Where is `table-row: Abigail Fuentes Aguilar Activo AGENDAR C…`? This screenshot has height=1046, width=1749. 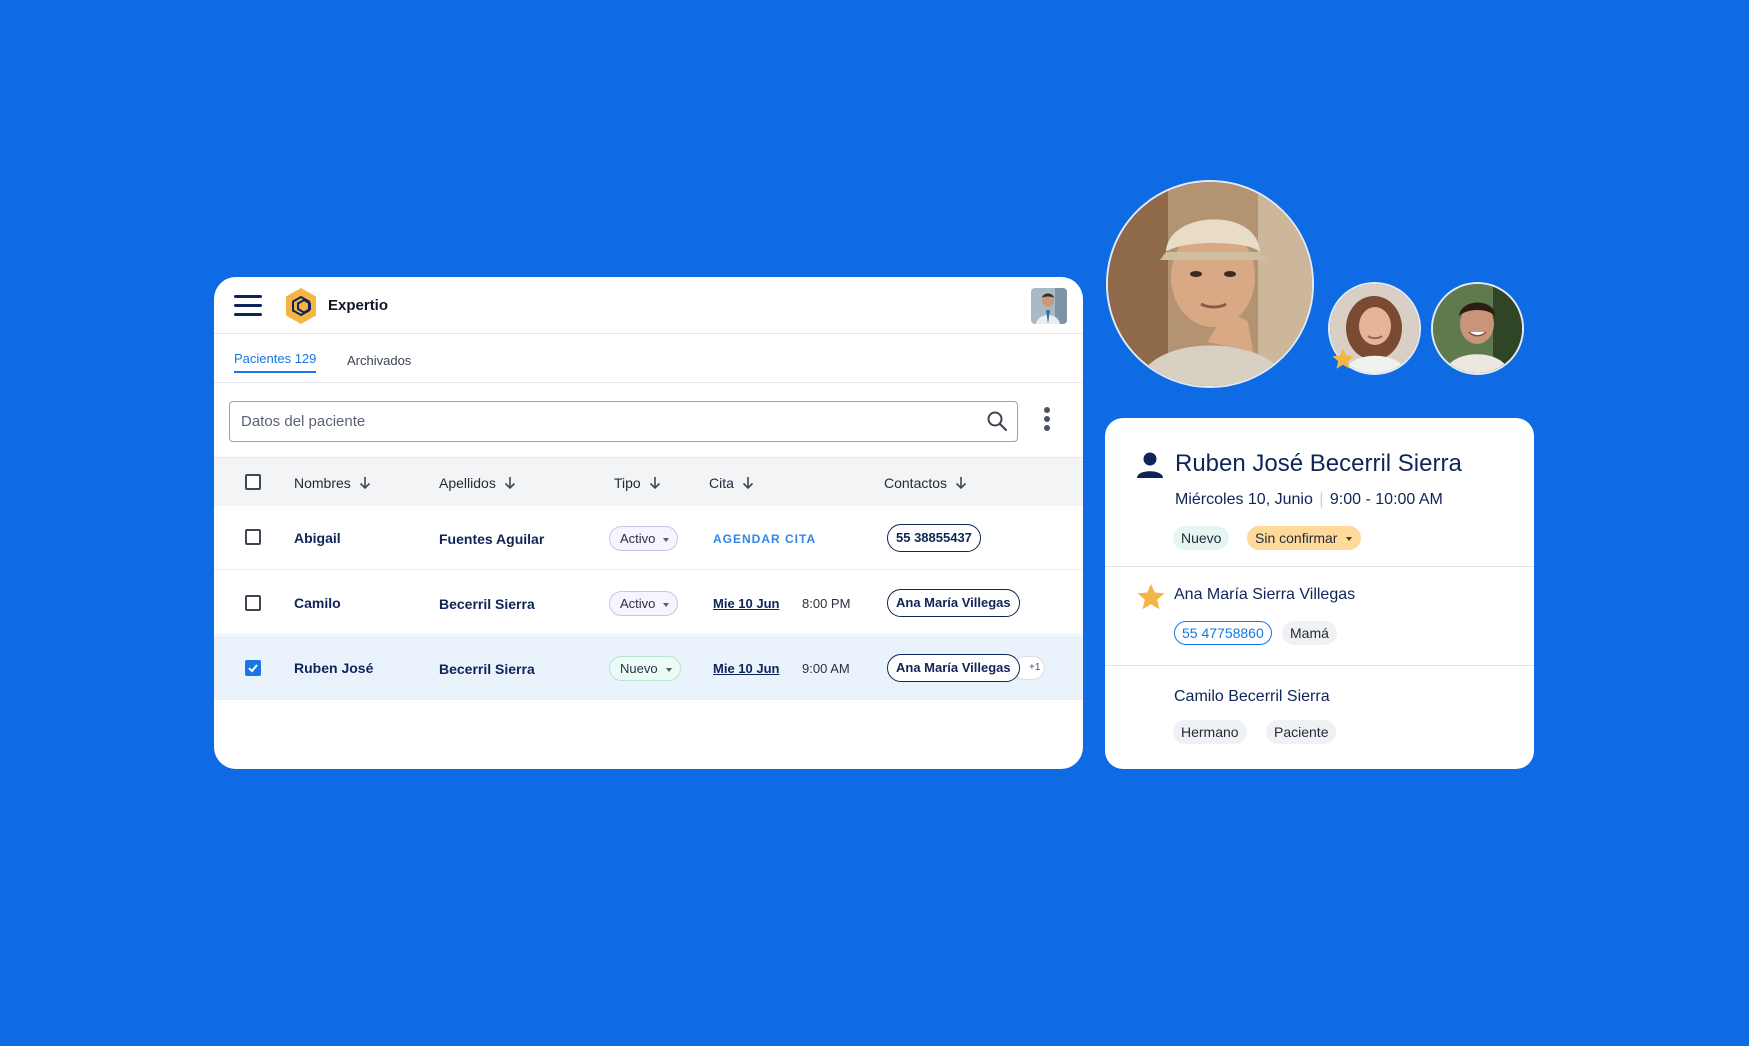
table-row: Abigail Fuentes Aguilar Activo AGENDAR C… is located at coordinates (648, 538).